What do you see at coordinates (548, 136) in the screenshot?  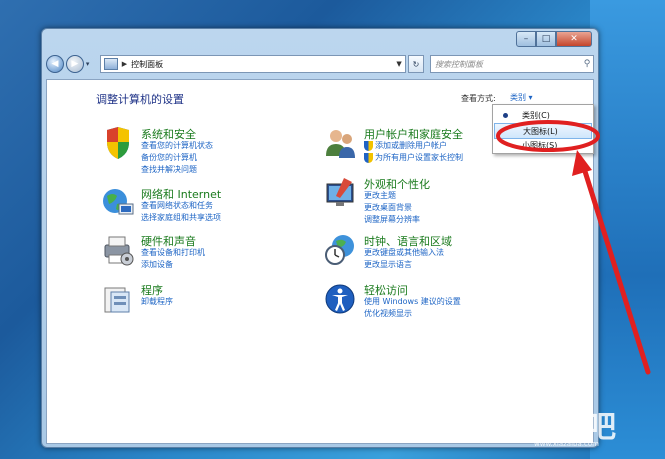 I see `annotation-circle` at bounding box center [548, 136].